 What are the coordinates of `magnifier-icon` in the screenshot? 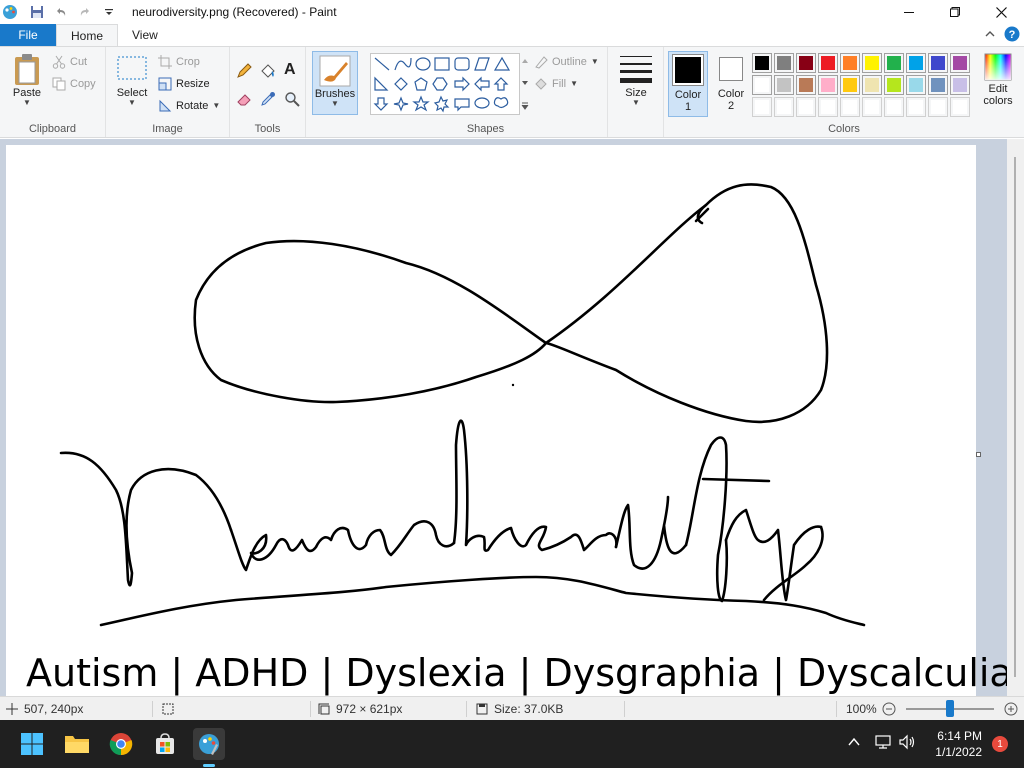 It's located at (292, 99).